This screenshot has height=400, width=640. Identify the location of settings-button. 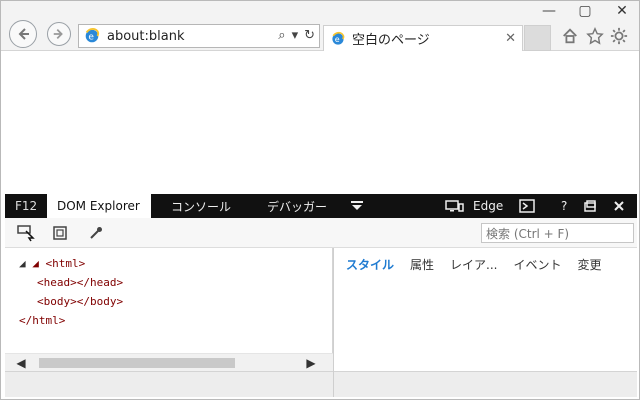
(619, 36).